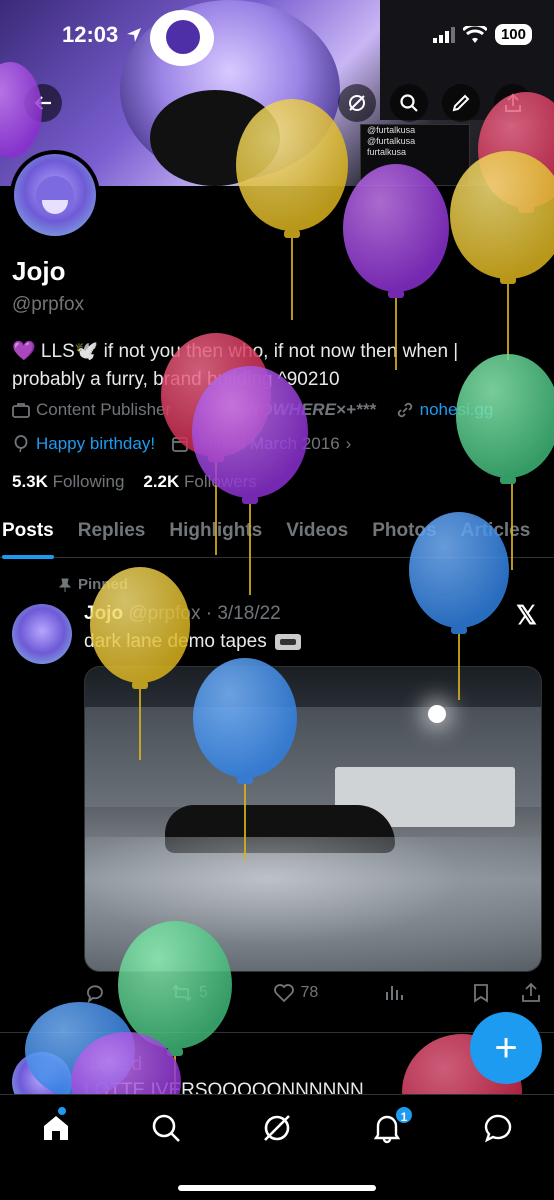  I want to click on post-header: Jojo @prpfox · 3/18/22, so click(182, 614).